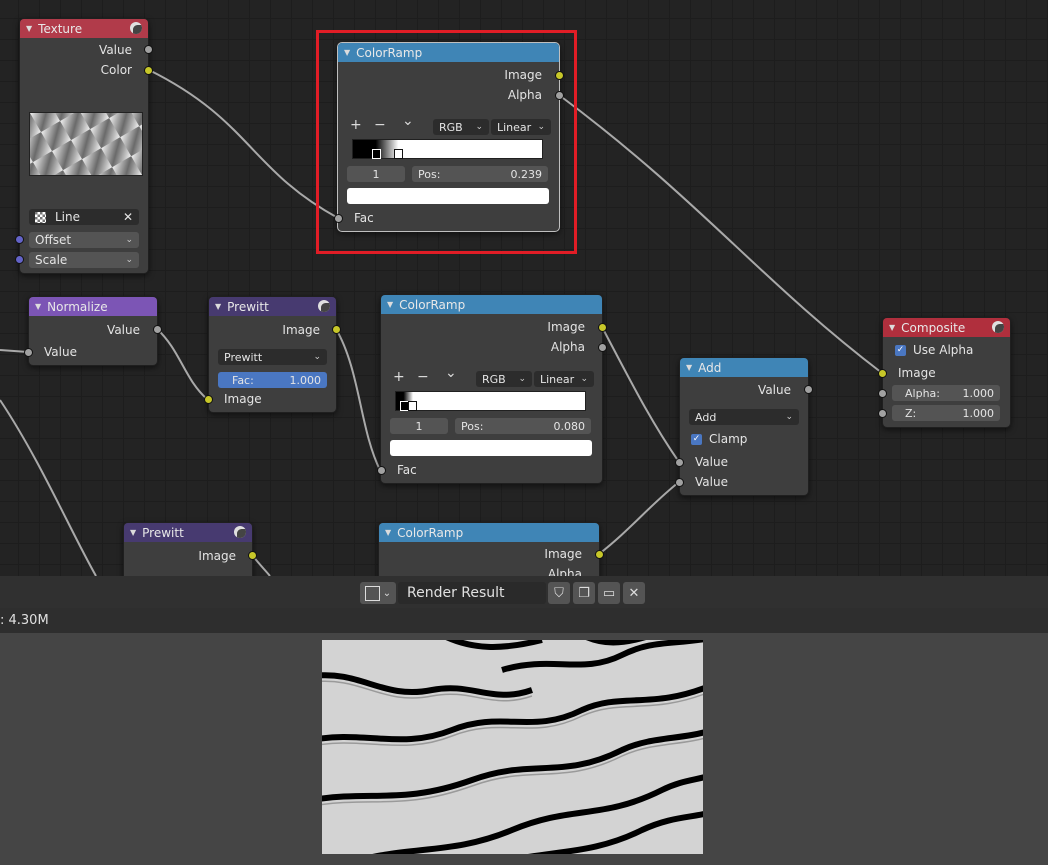  What do you see at coordinates (243, 399) in the screenshot?
I see `input-image-label: Image` at bounding box center [243, 399].